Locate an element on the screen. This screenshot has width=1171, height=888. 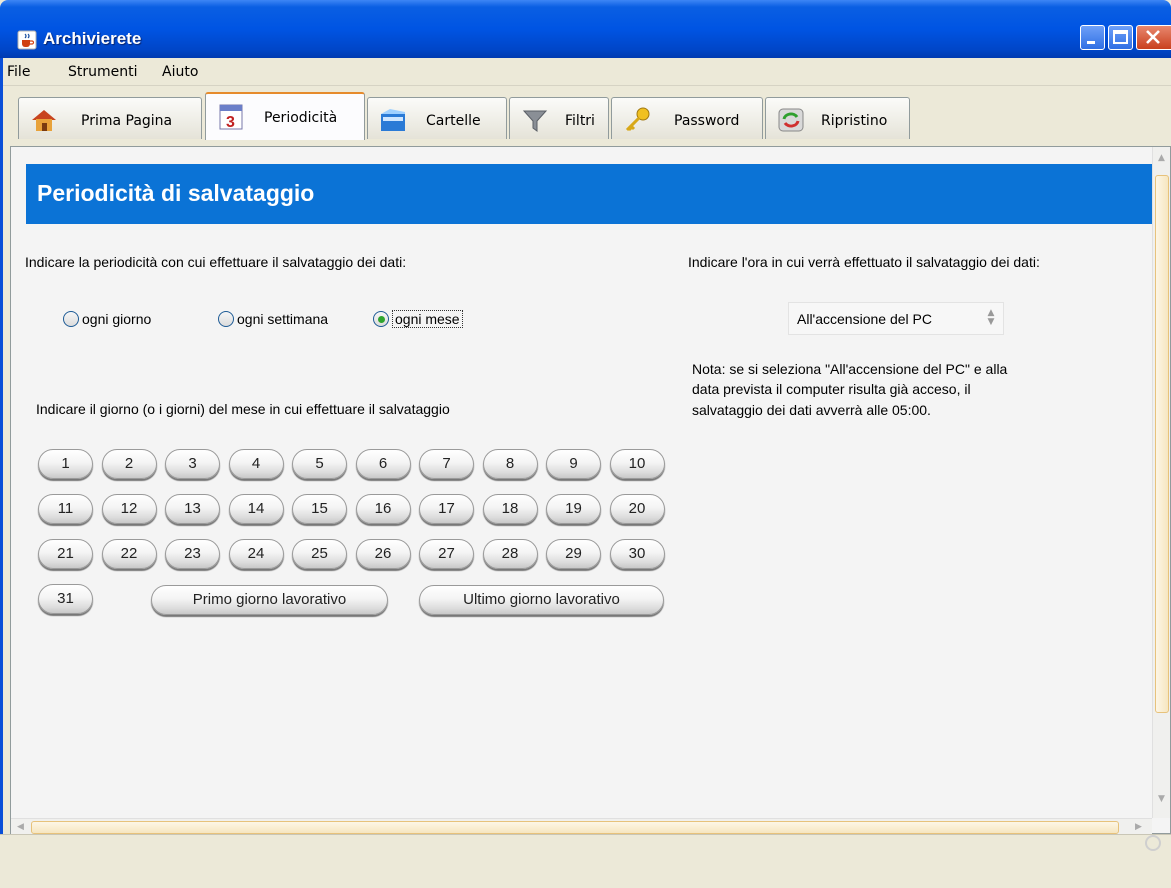
day-button-14: 14 is located at coordinates (256, 509).